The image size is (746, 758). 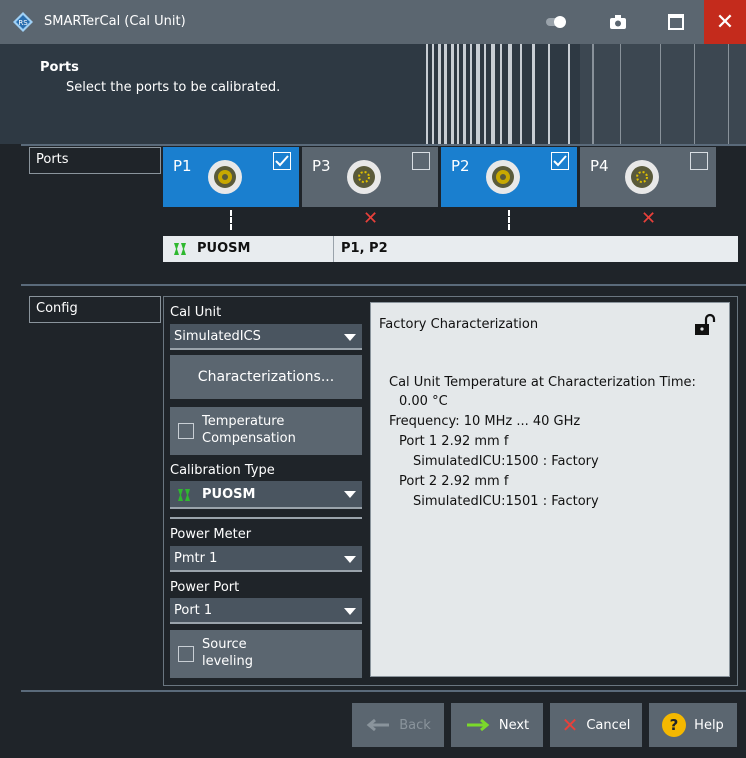 I want to click on header-decoration, so click(x=586, y=94).